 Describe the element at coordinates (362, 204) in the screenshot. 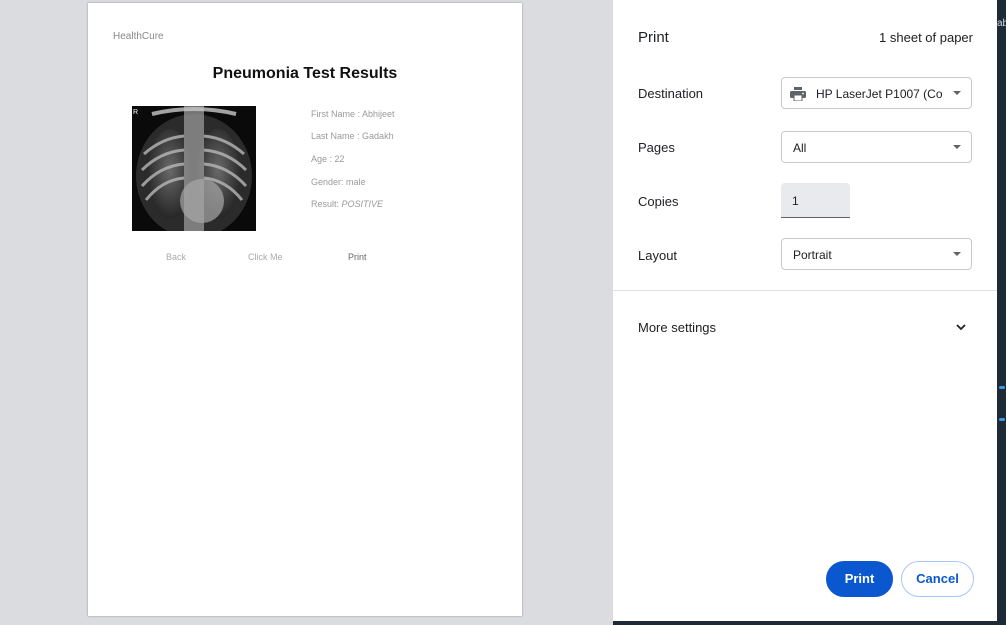

I see `result-value: POSITIVE` at that location.